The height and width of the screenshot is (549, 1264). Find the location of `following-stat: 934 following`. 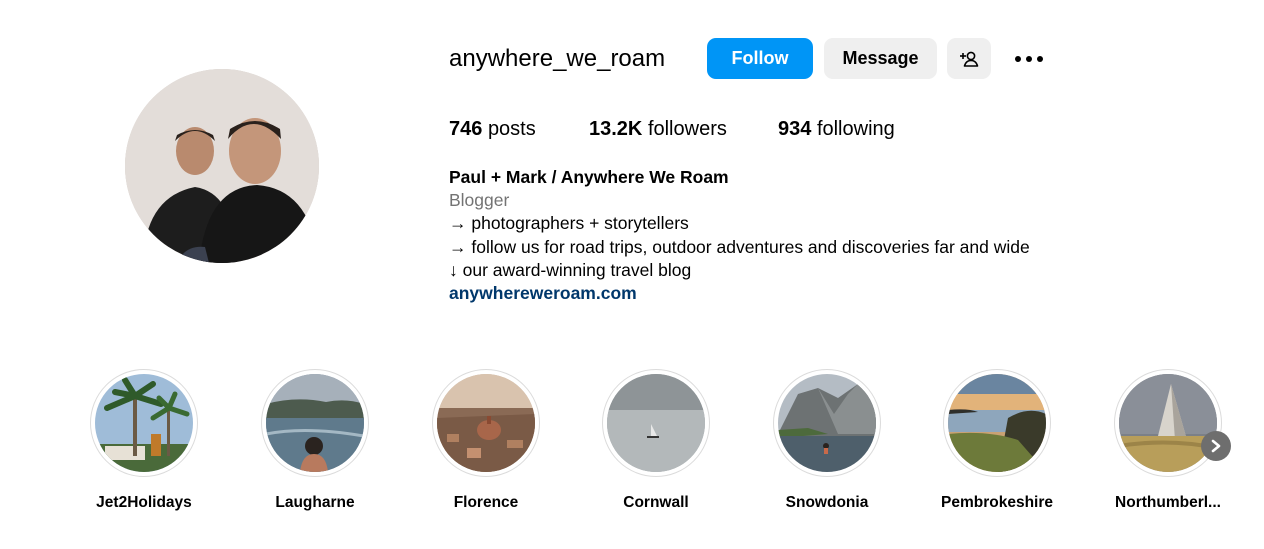

following-stat: 934 following is located at coordinates (836, 129).